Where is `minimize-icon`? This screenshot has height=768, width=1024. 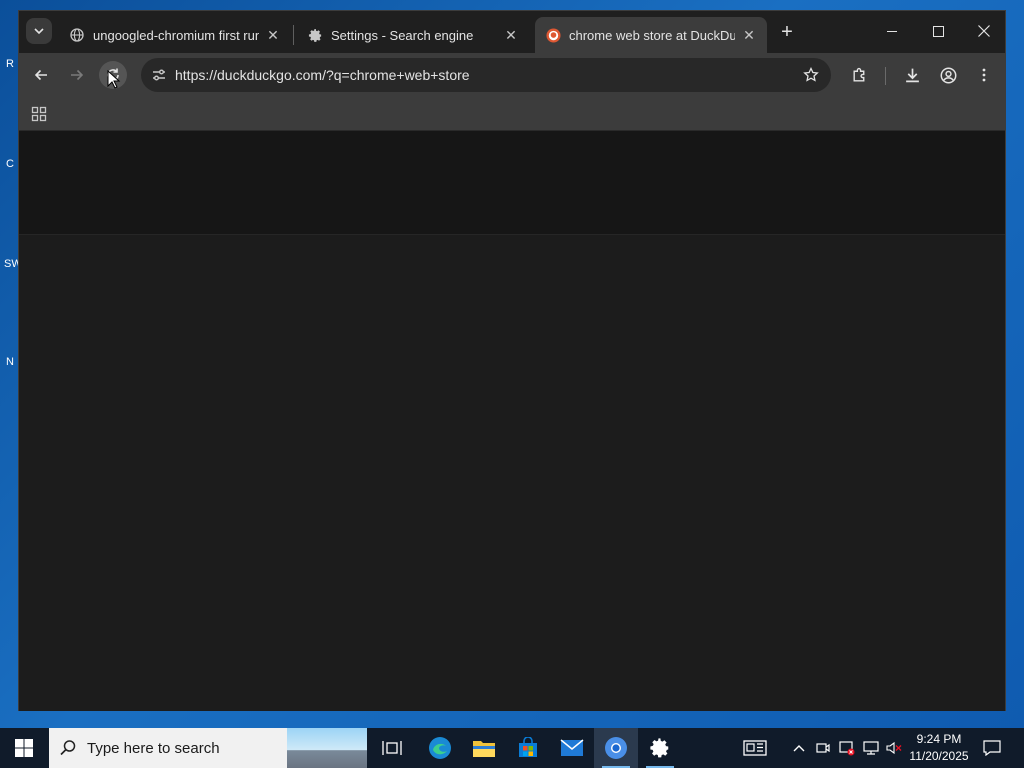 minimize-icon is located at coordinates (891, 31).